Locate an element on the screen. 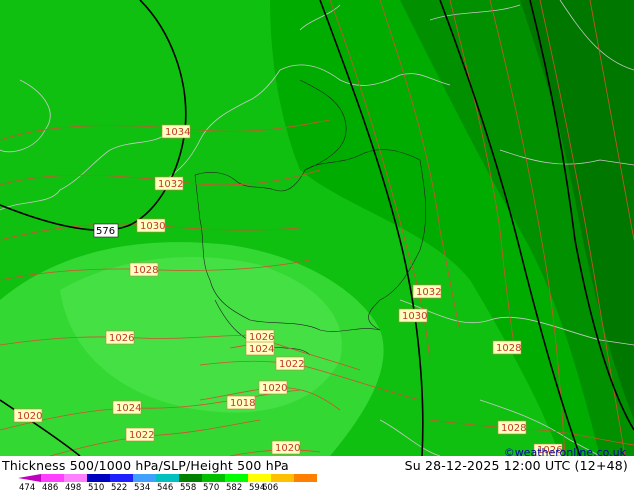 Image resolution: width=634 pixels, height=490 pixels. scale-tick-label: 570 is located at coordinates (211, 486).